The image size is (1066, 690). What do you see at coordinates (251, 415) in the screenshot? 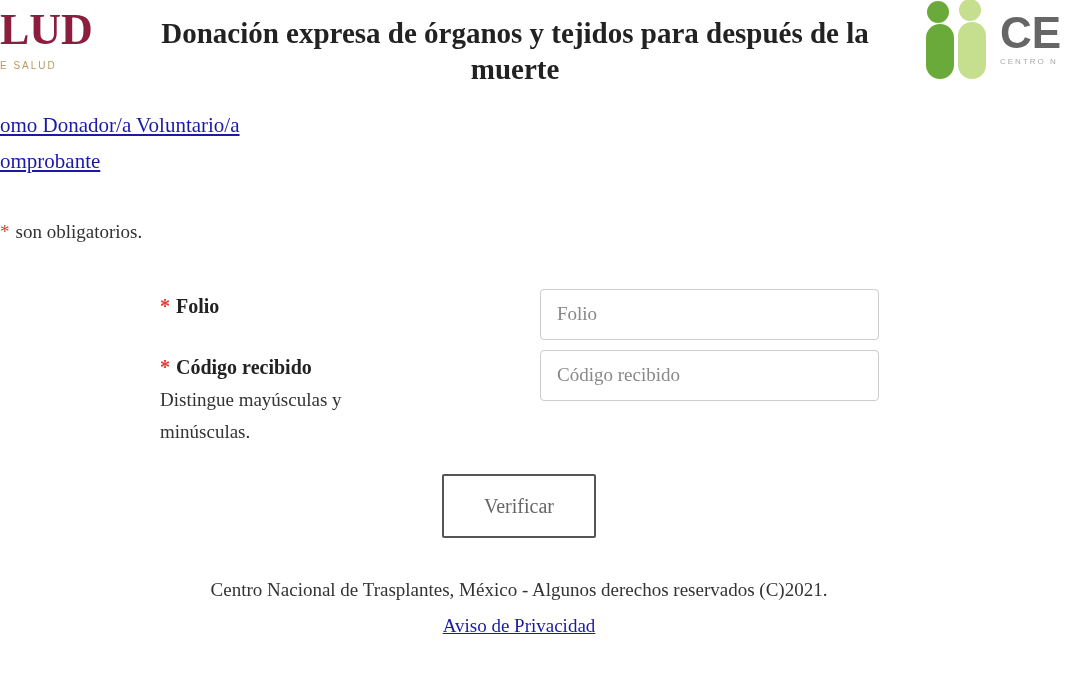
I see `field-hint: Distingue mayúsculas y minúsculas.` at bounding box center [251, 415].